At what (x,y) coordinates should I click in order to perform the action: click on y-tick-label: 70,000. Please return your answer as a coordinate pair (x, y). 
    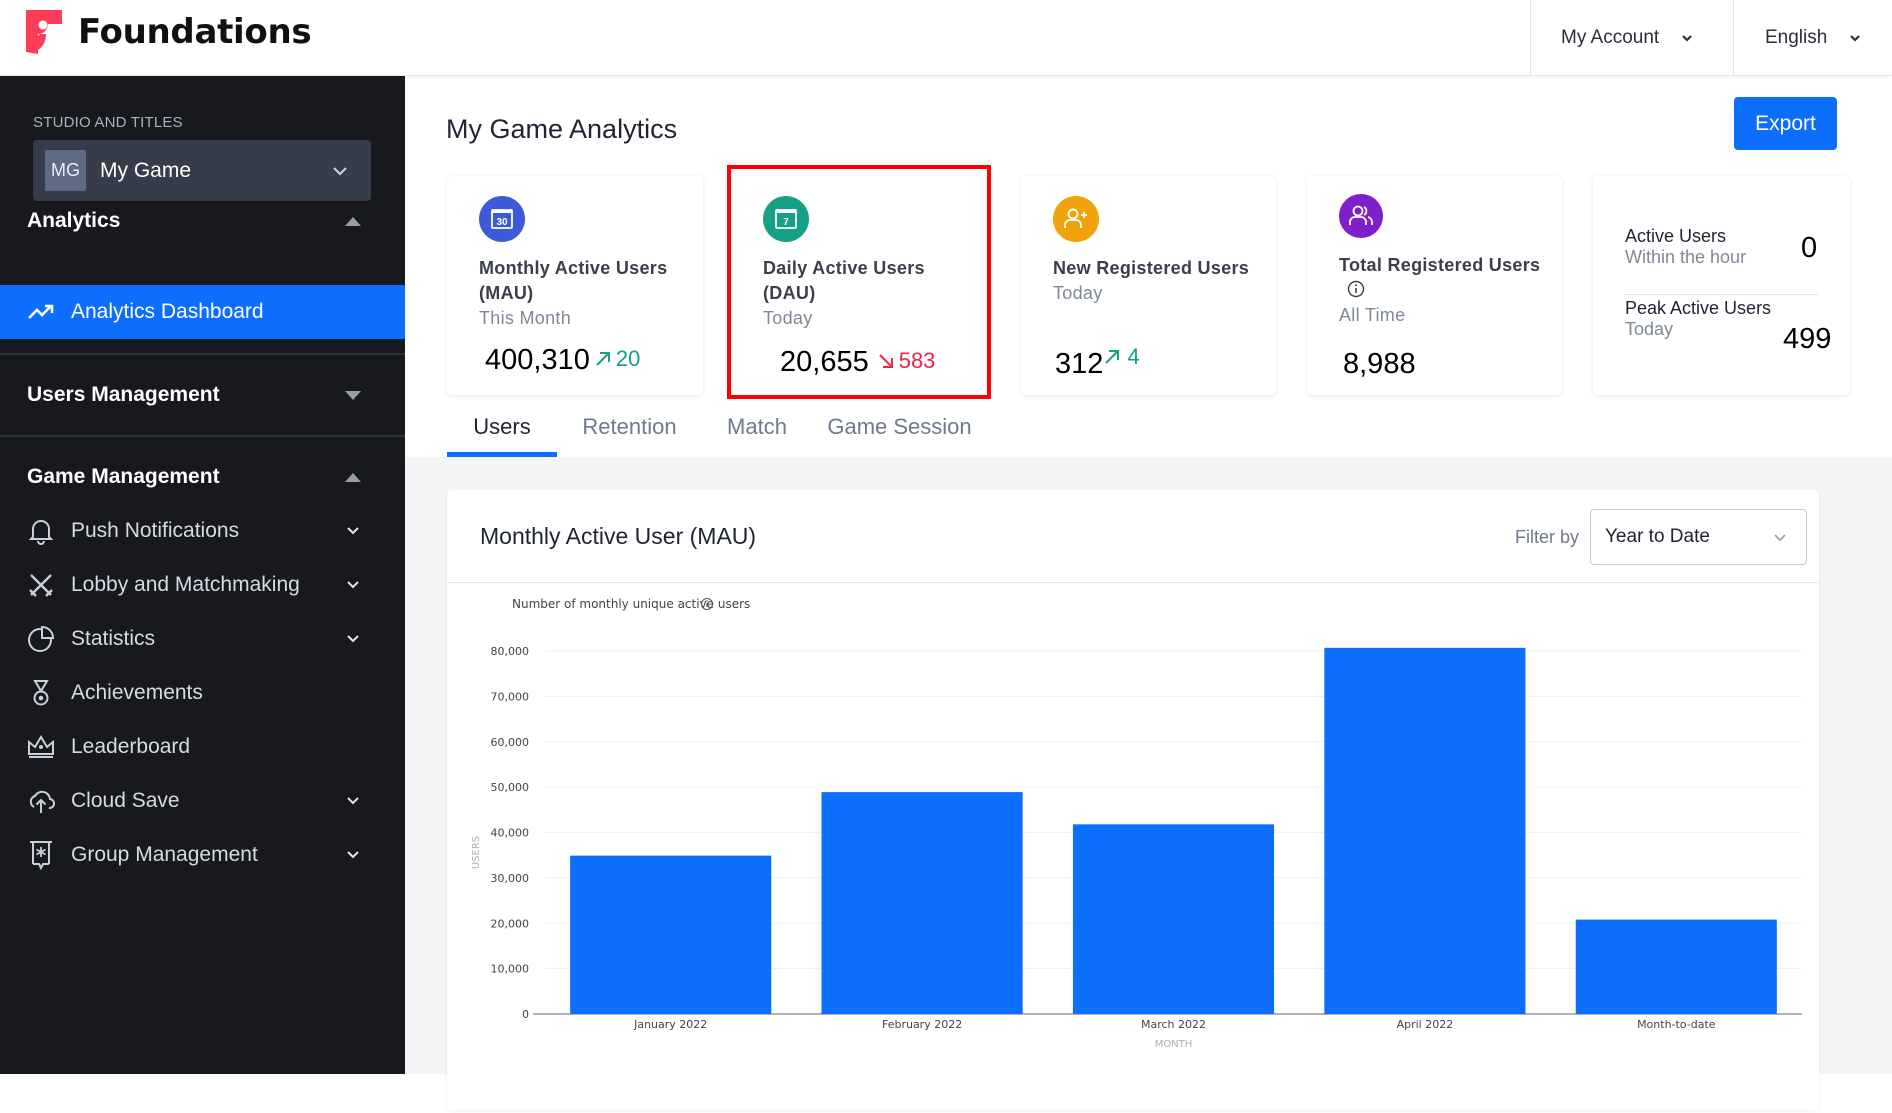
    Looking at the image, I should click on (510, 696).